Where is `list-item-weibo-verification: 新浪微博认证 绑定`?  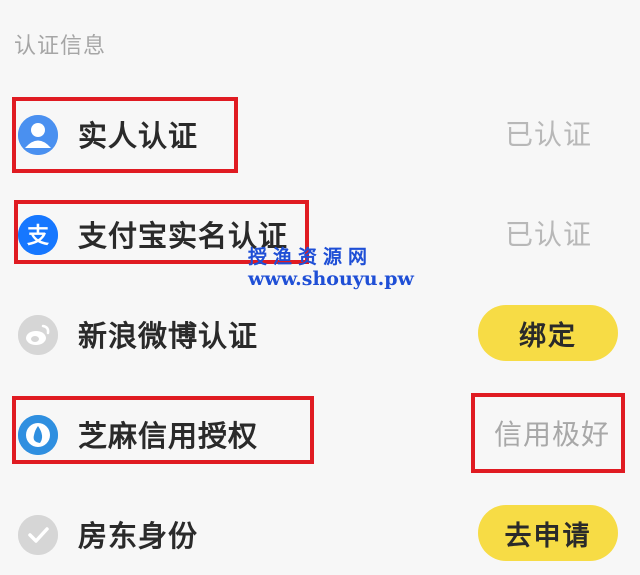 list-item-weibo-verification: 新浪微博认证 绑定 is located at coordinates (320, 335).